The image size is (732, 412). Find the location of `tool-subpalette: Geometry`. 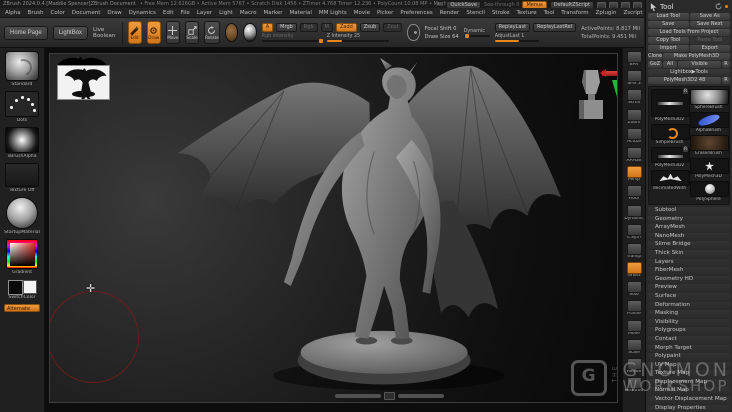

tool-subpalette: Geometry is located at coordinates (689, 219).